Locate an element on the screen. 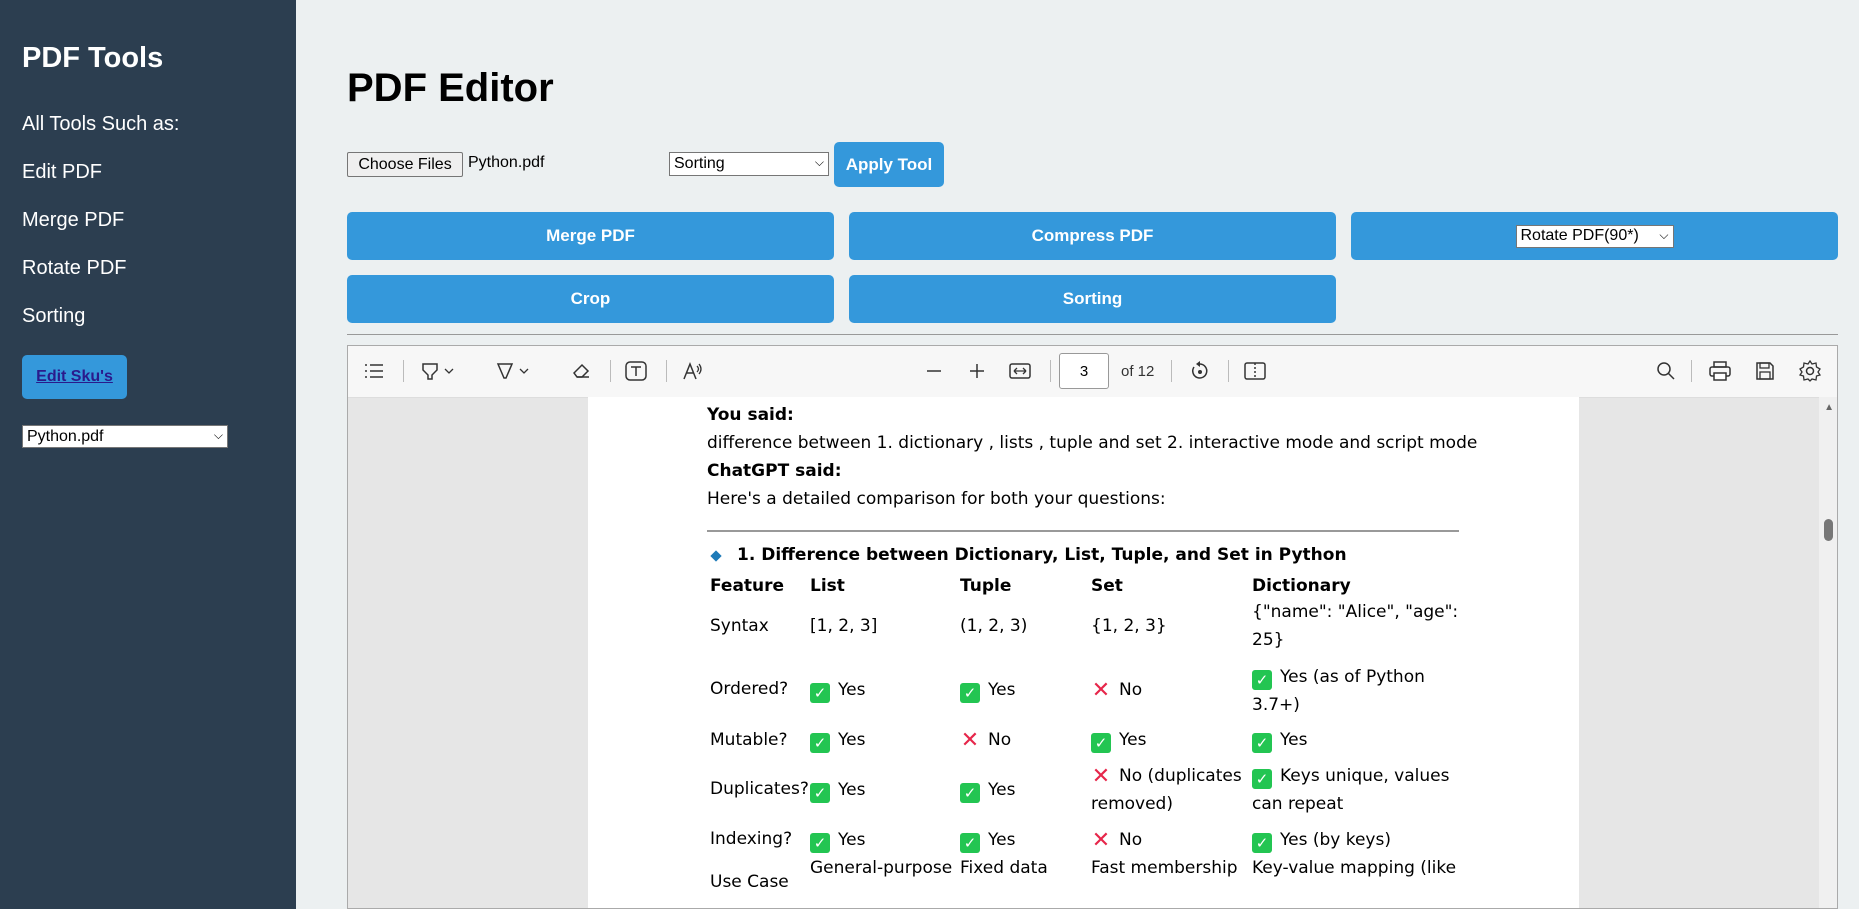 The height and width of the screenshot is (909, 1859). sidebar-link-rotate-pdf: Rotate PDF is located at coordinates (74, 268).